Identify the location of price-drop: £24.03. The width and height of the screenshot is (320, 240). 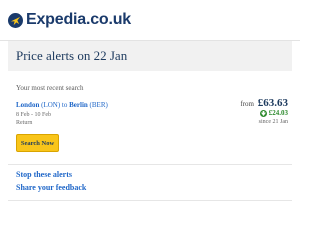
(264, 113).